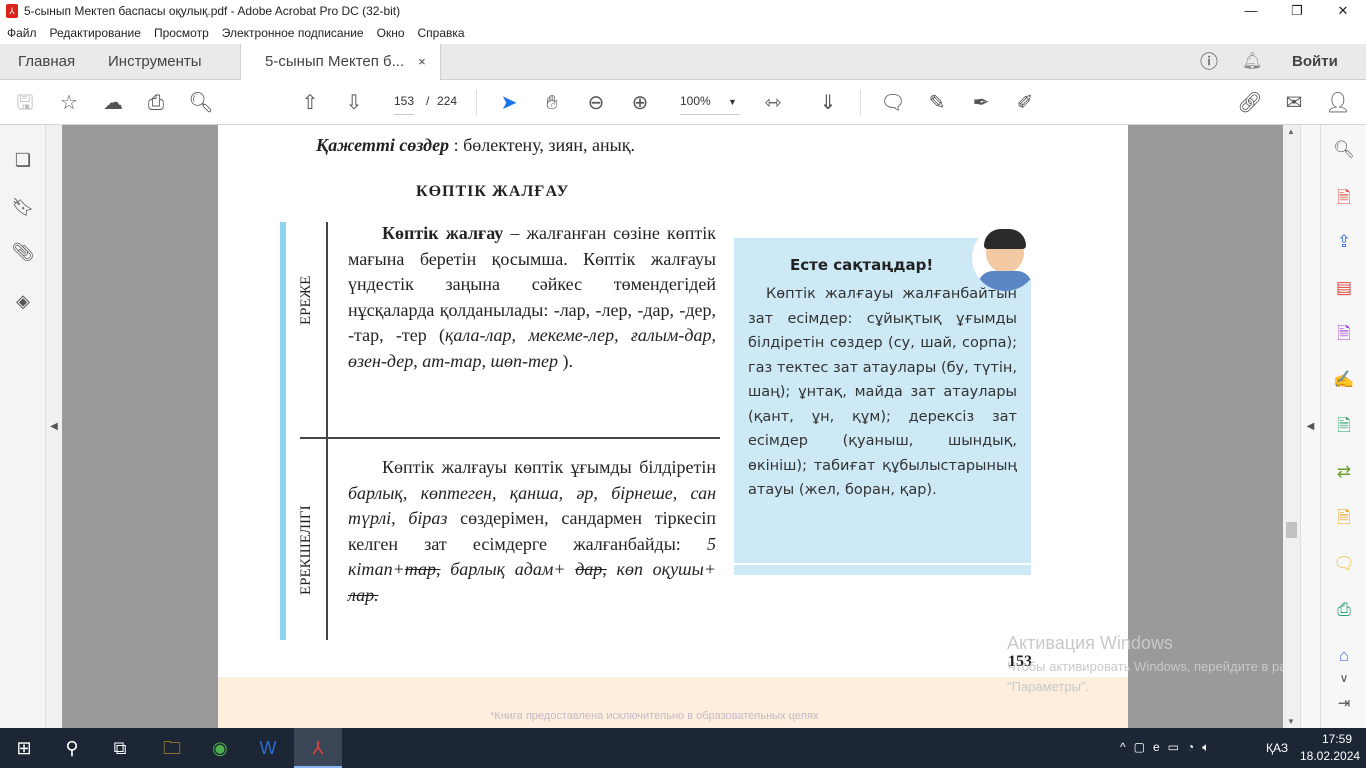 This screenshot has width=1366, height=768. Describe the element at coordinates (1343, 11) in the screenshot. I see `close-button: ✕` at that location.